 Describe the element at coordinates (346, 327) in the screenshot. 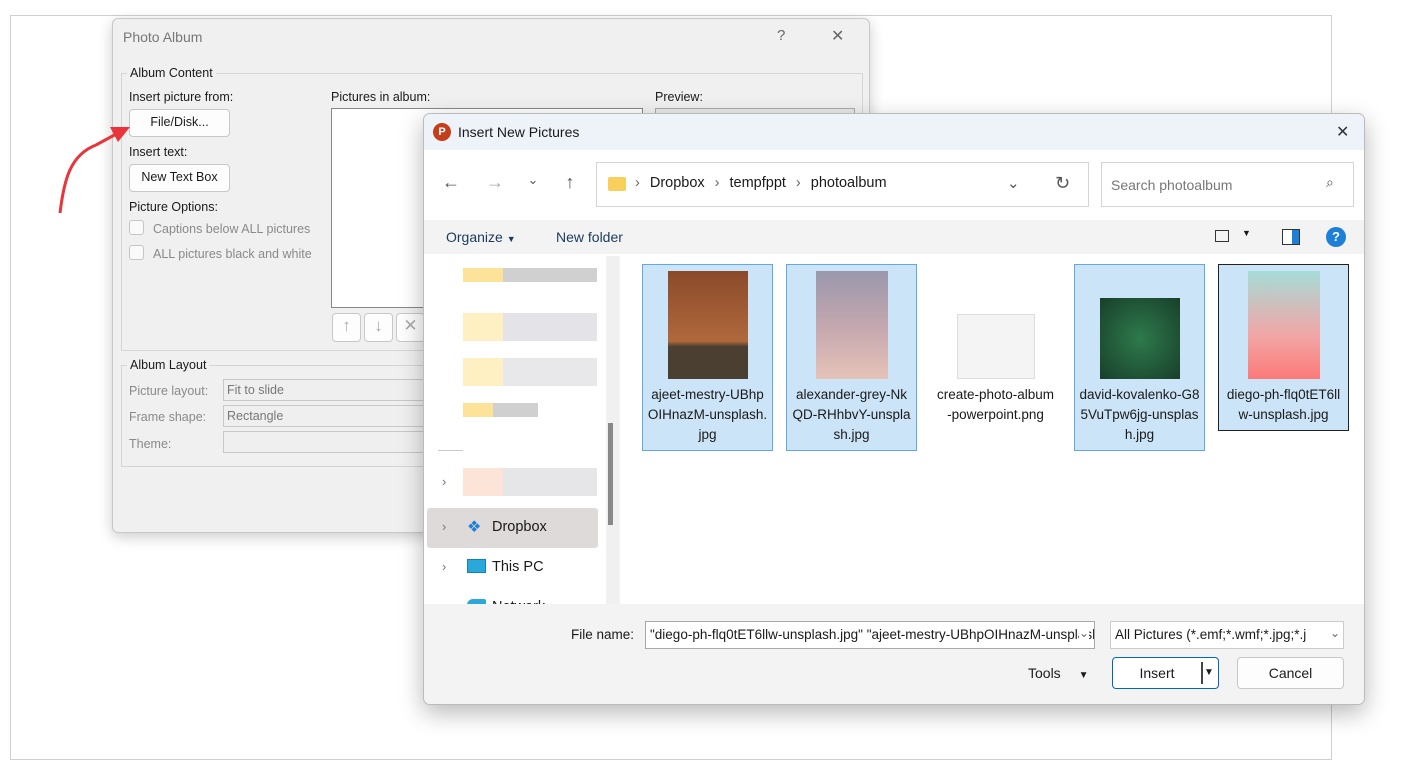

I see `move-up-button: ↑` at that location.